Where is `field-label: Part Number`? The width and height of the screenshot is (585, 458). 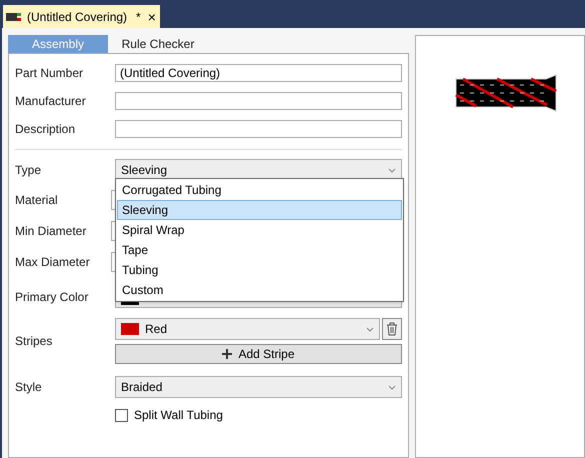 field-label: Part Number is located at coordinates (49, 73).